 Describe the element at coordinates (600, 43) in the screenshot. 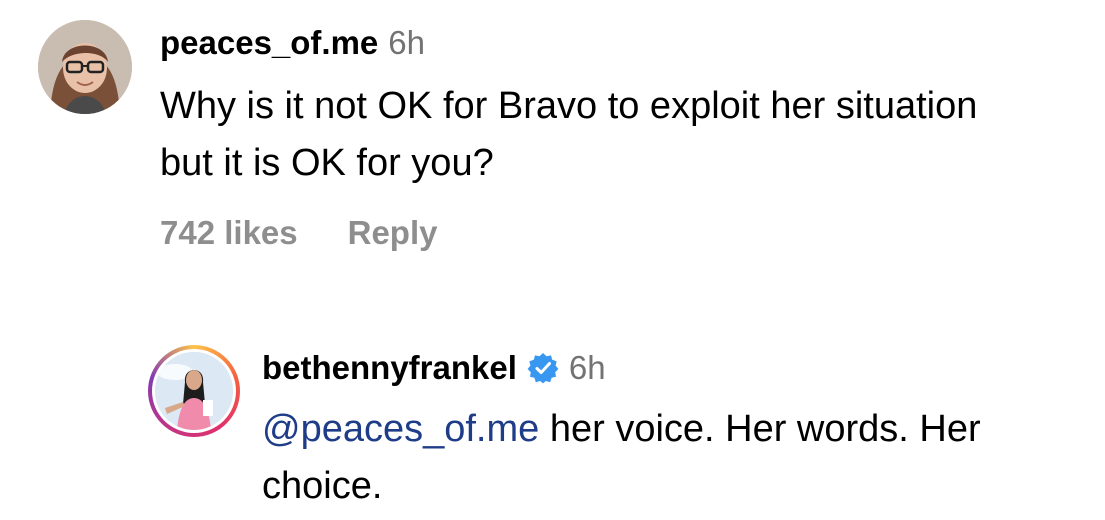

I see `comment-header: peaces_of.me 6h` at that location.